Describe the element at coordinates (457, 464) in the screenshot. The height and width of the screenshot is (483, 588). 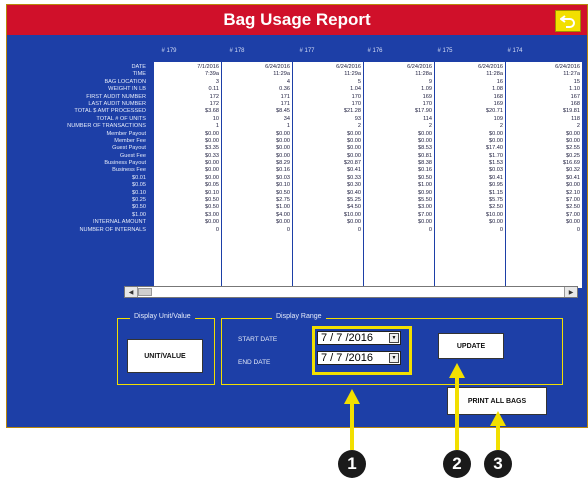
I see `callout-2: 2` at that location.